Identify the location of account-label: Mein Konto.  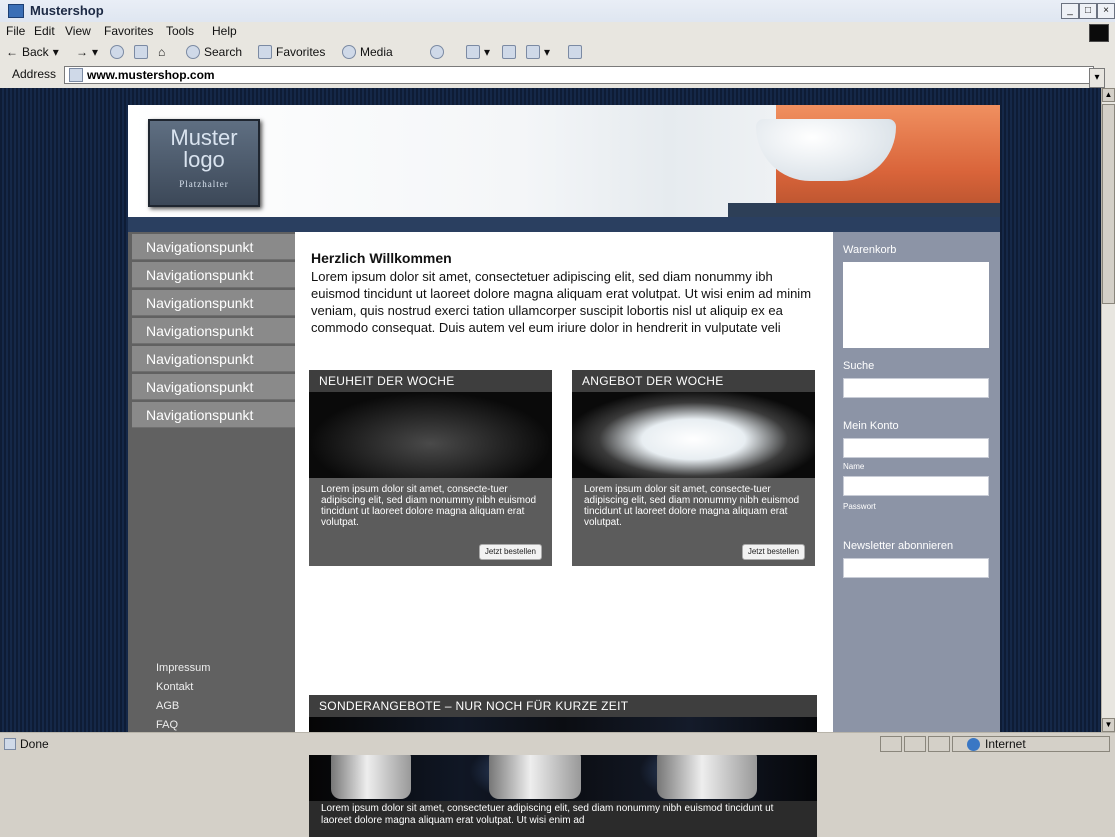
(871, 426).